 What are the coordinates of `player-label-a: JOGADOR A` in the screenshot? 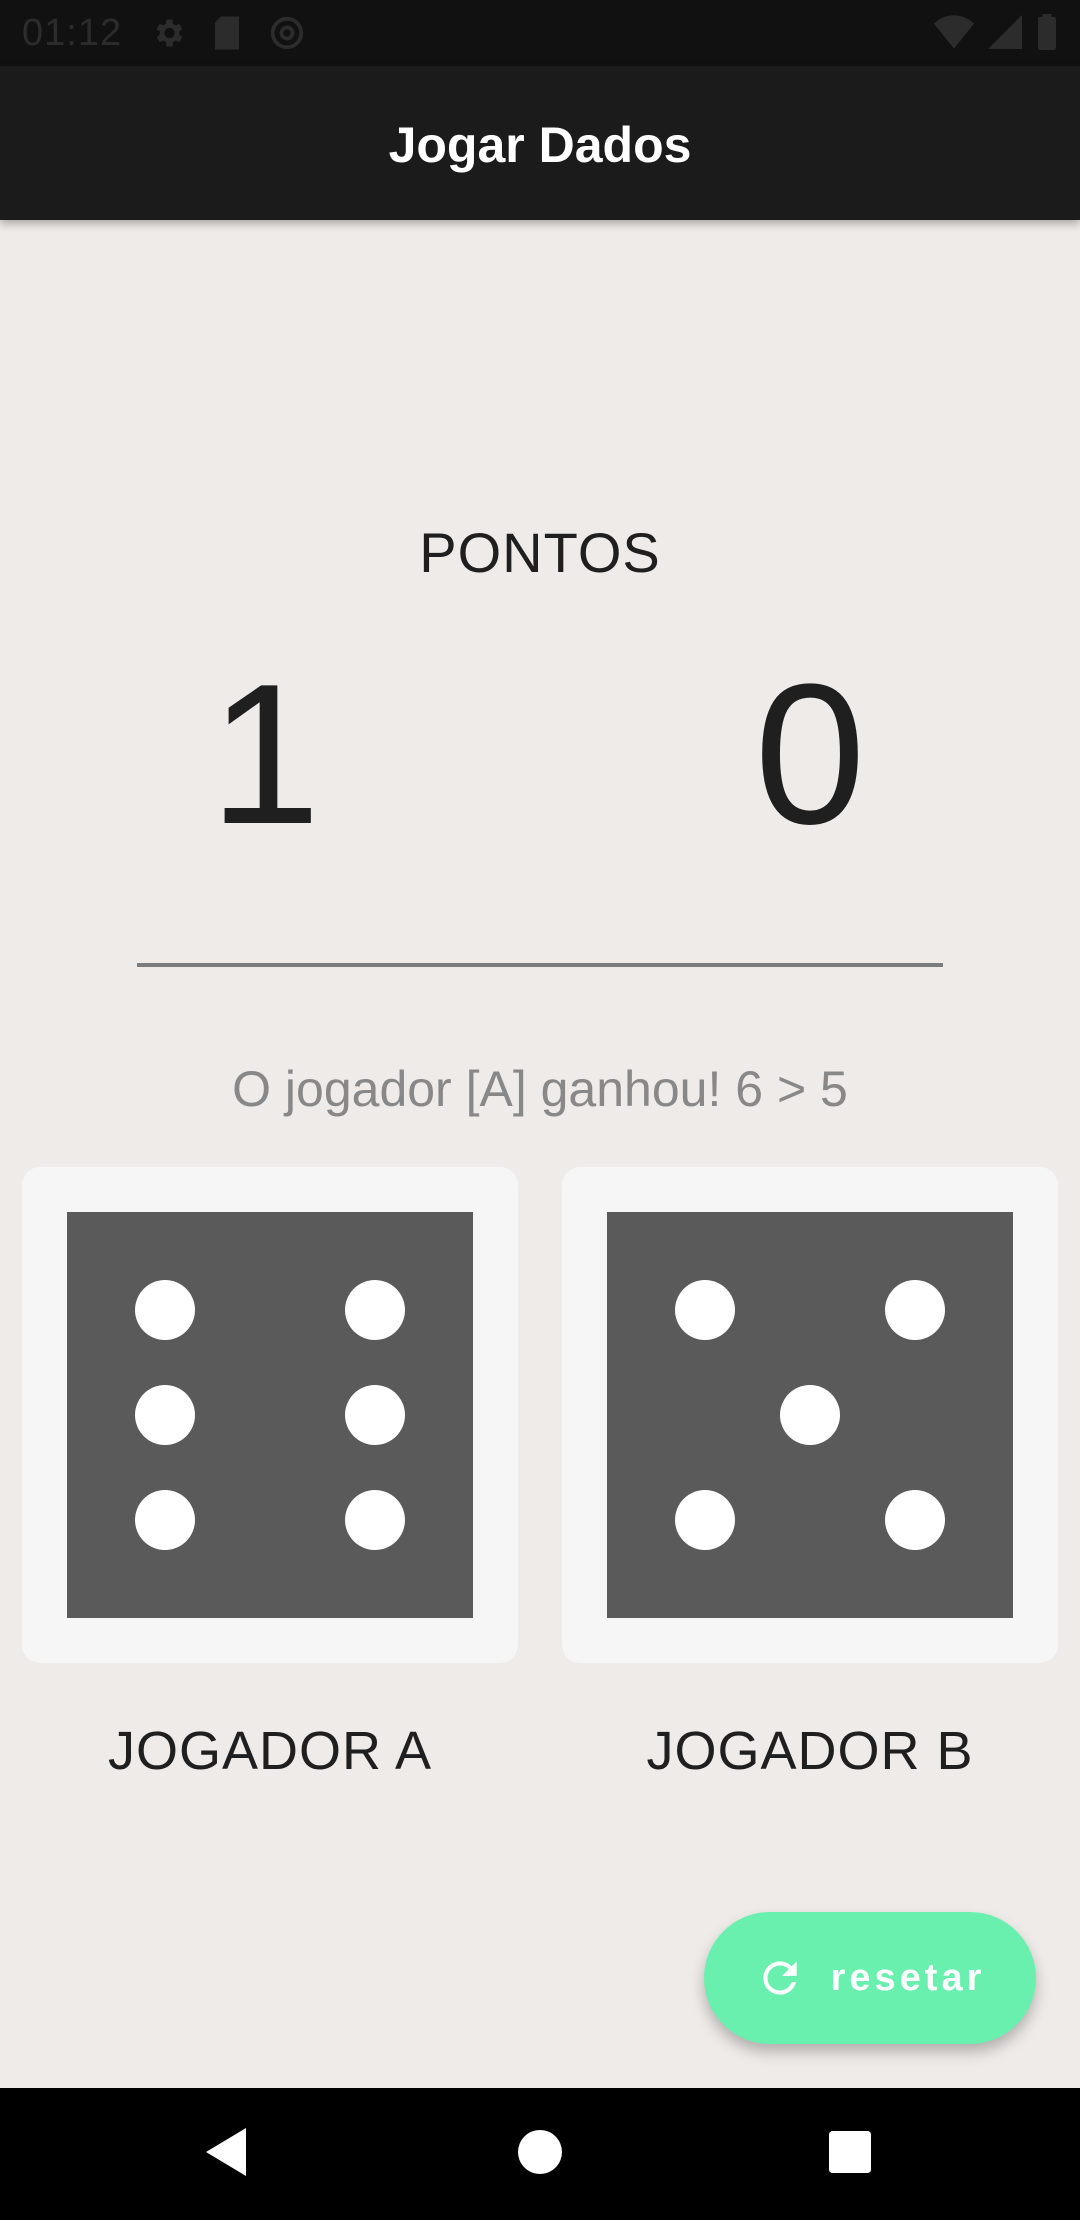 It's located at (270, 1751).